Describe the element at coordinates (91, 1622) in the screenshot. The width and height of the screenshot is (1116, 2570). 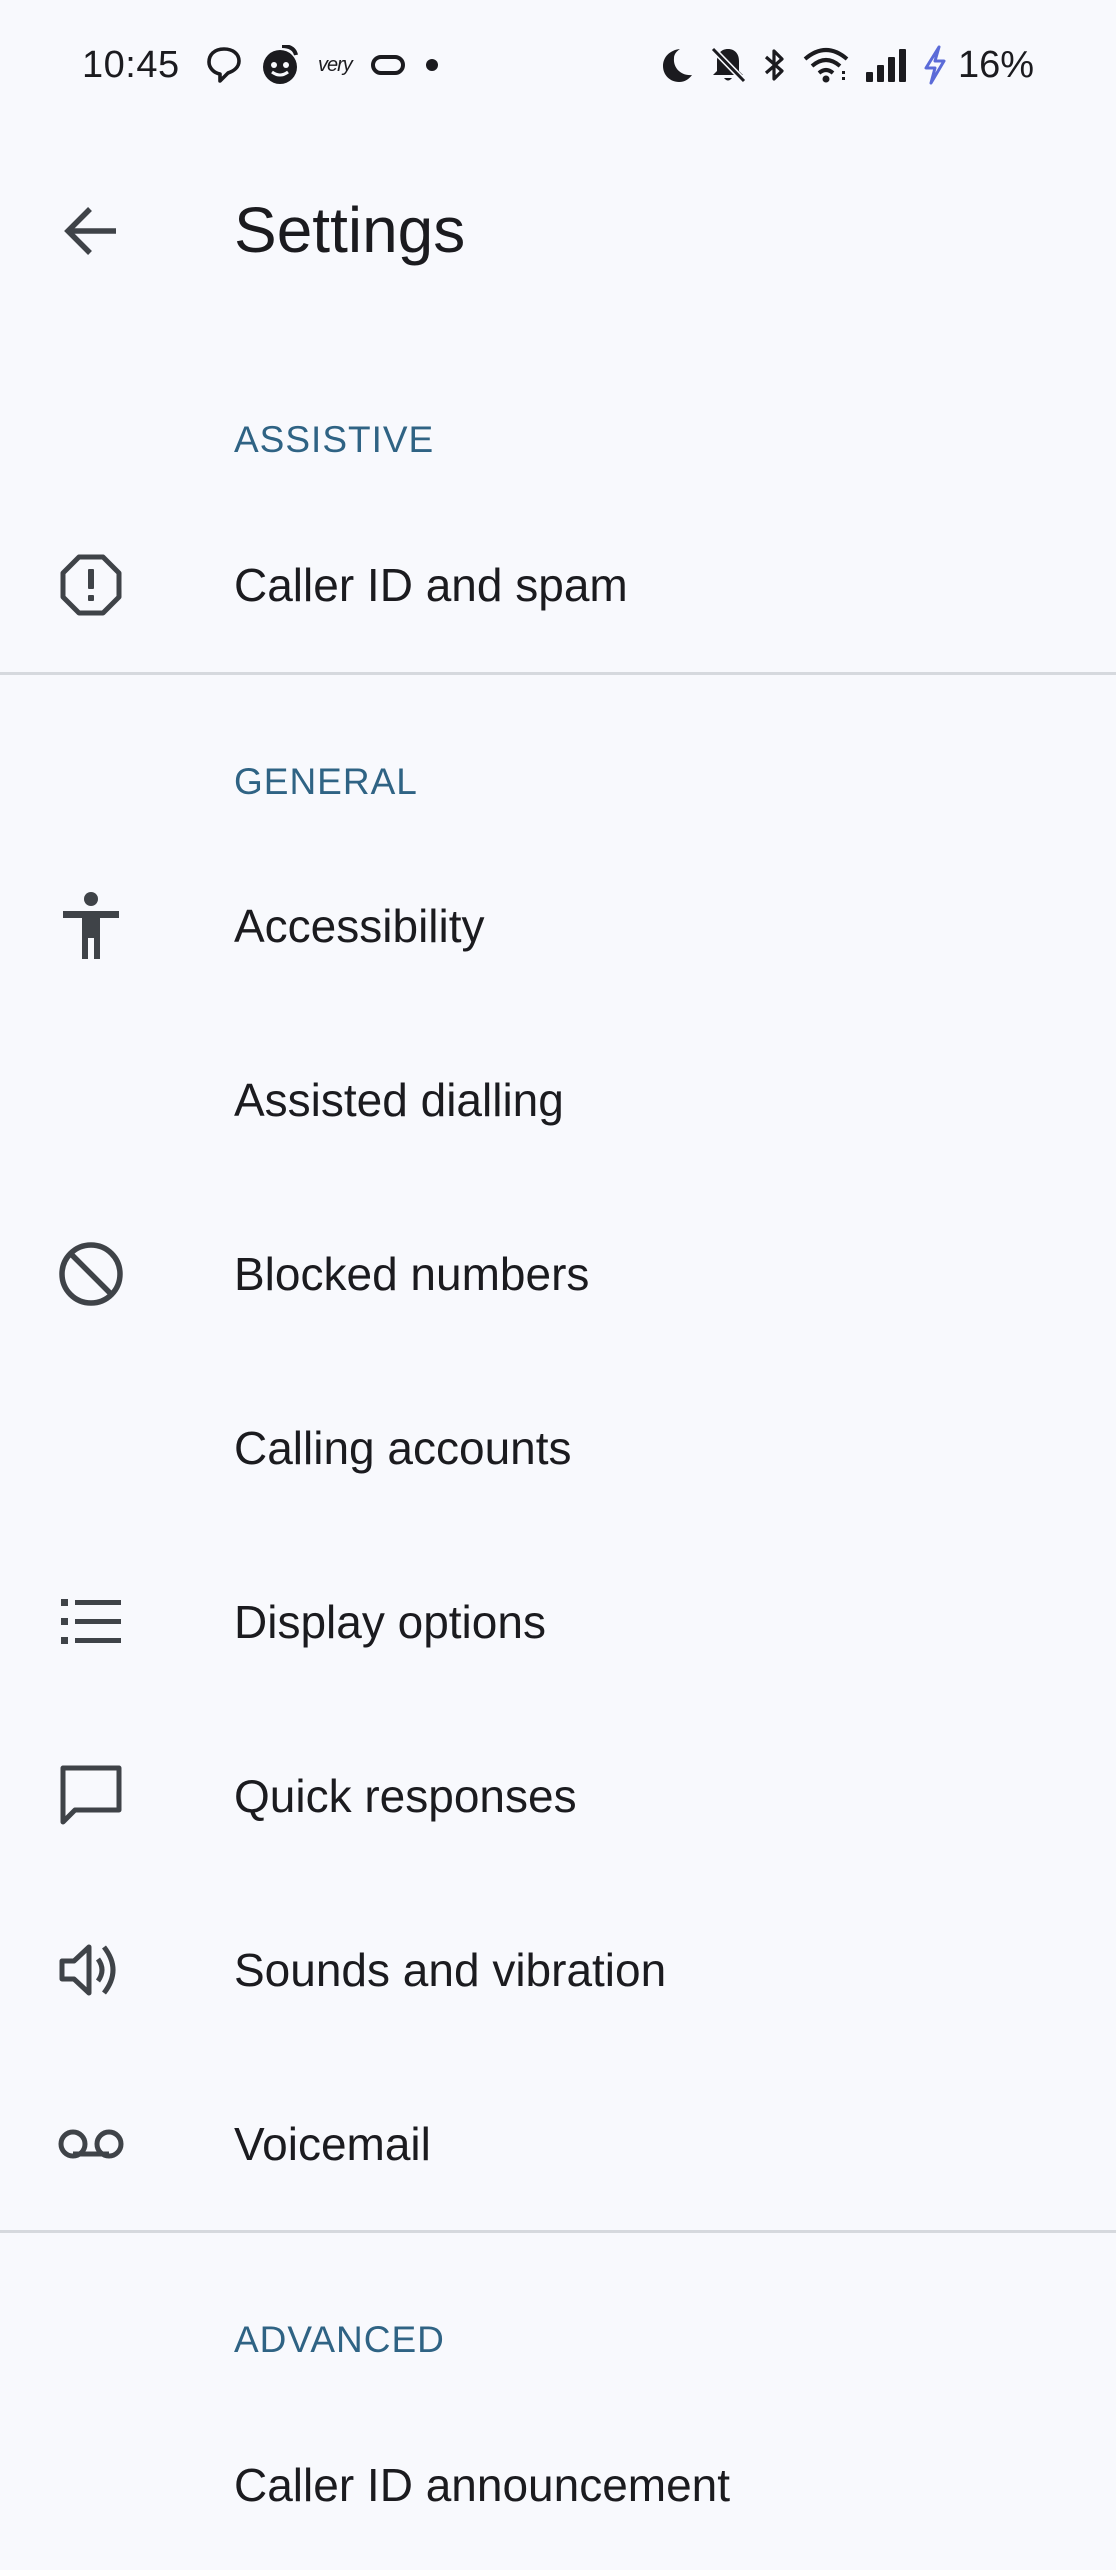
I see `list-icon` at that location.